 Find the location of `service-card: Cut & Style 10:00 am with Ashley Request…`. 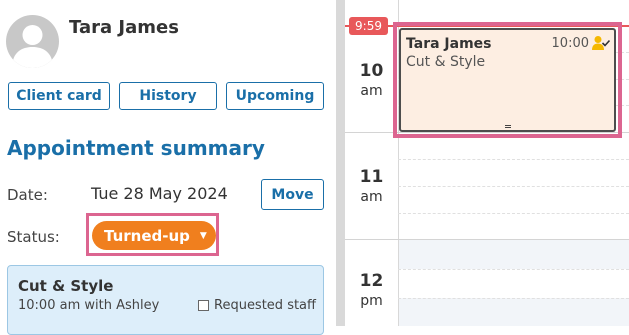

service-card: Cut & Style 10:00 am with Ashley Request… is located at coordinates (165, 300).